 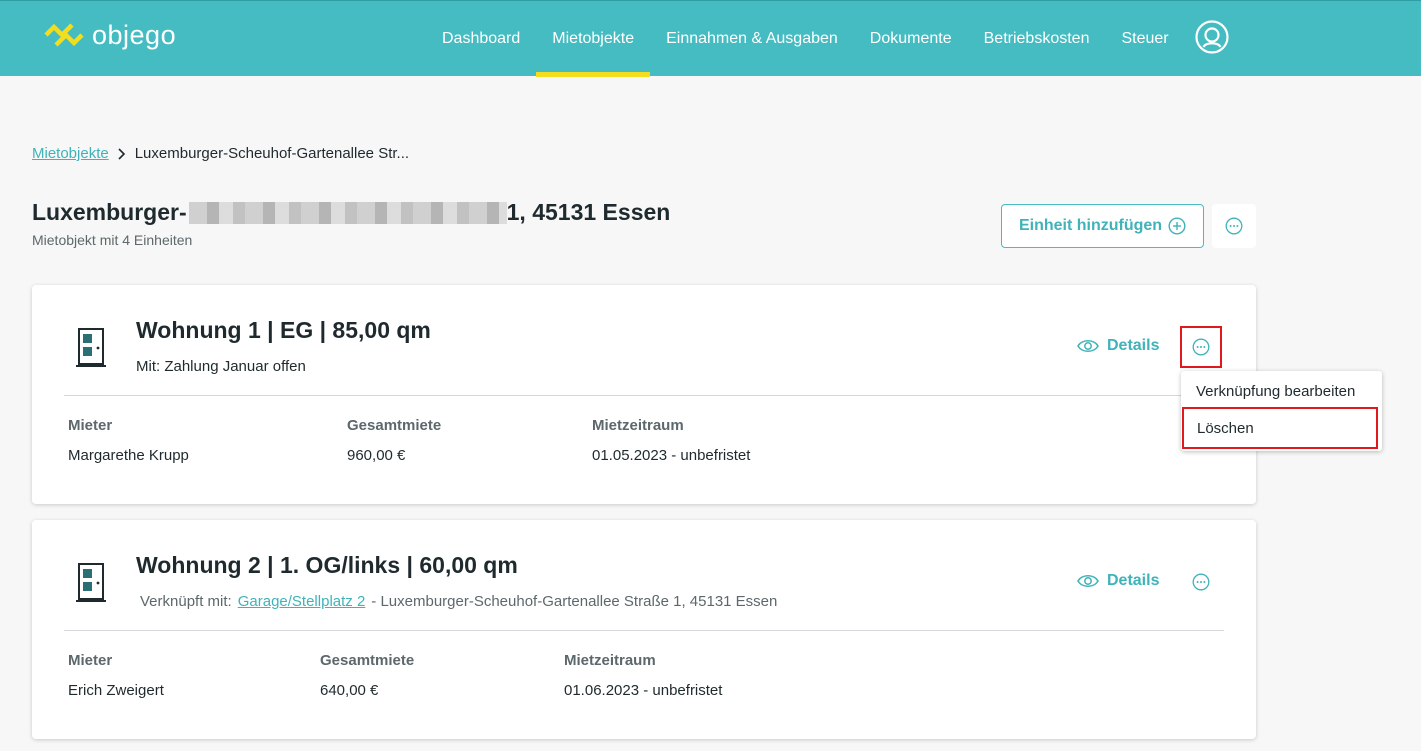 I want to click on unit-title: Wohnung 1 | EG | 85,00 qm, so click(x=283, y=330).